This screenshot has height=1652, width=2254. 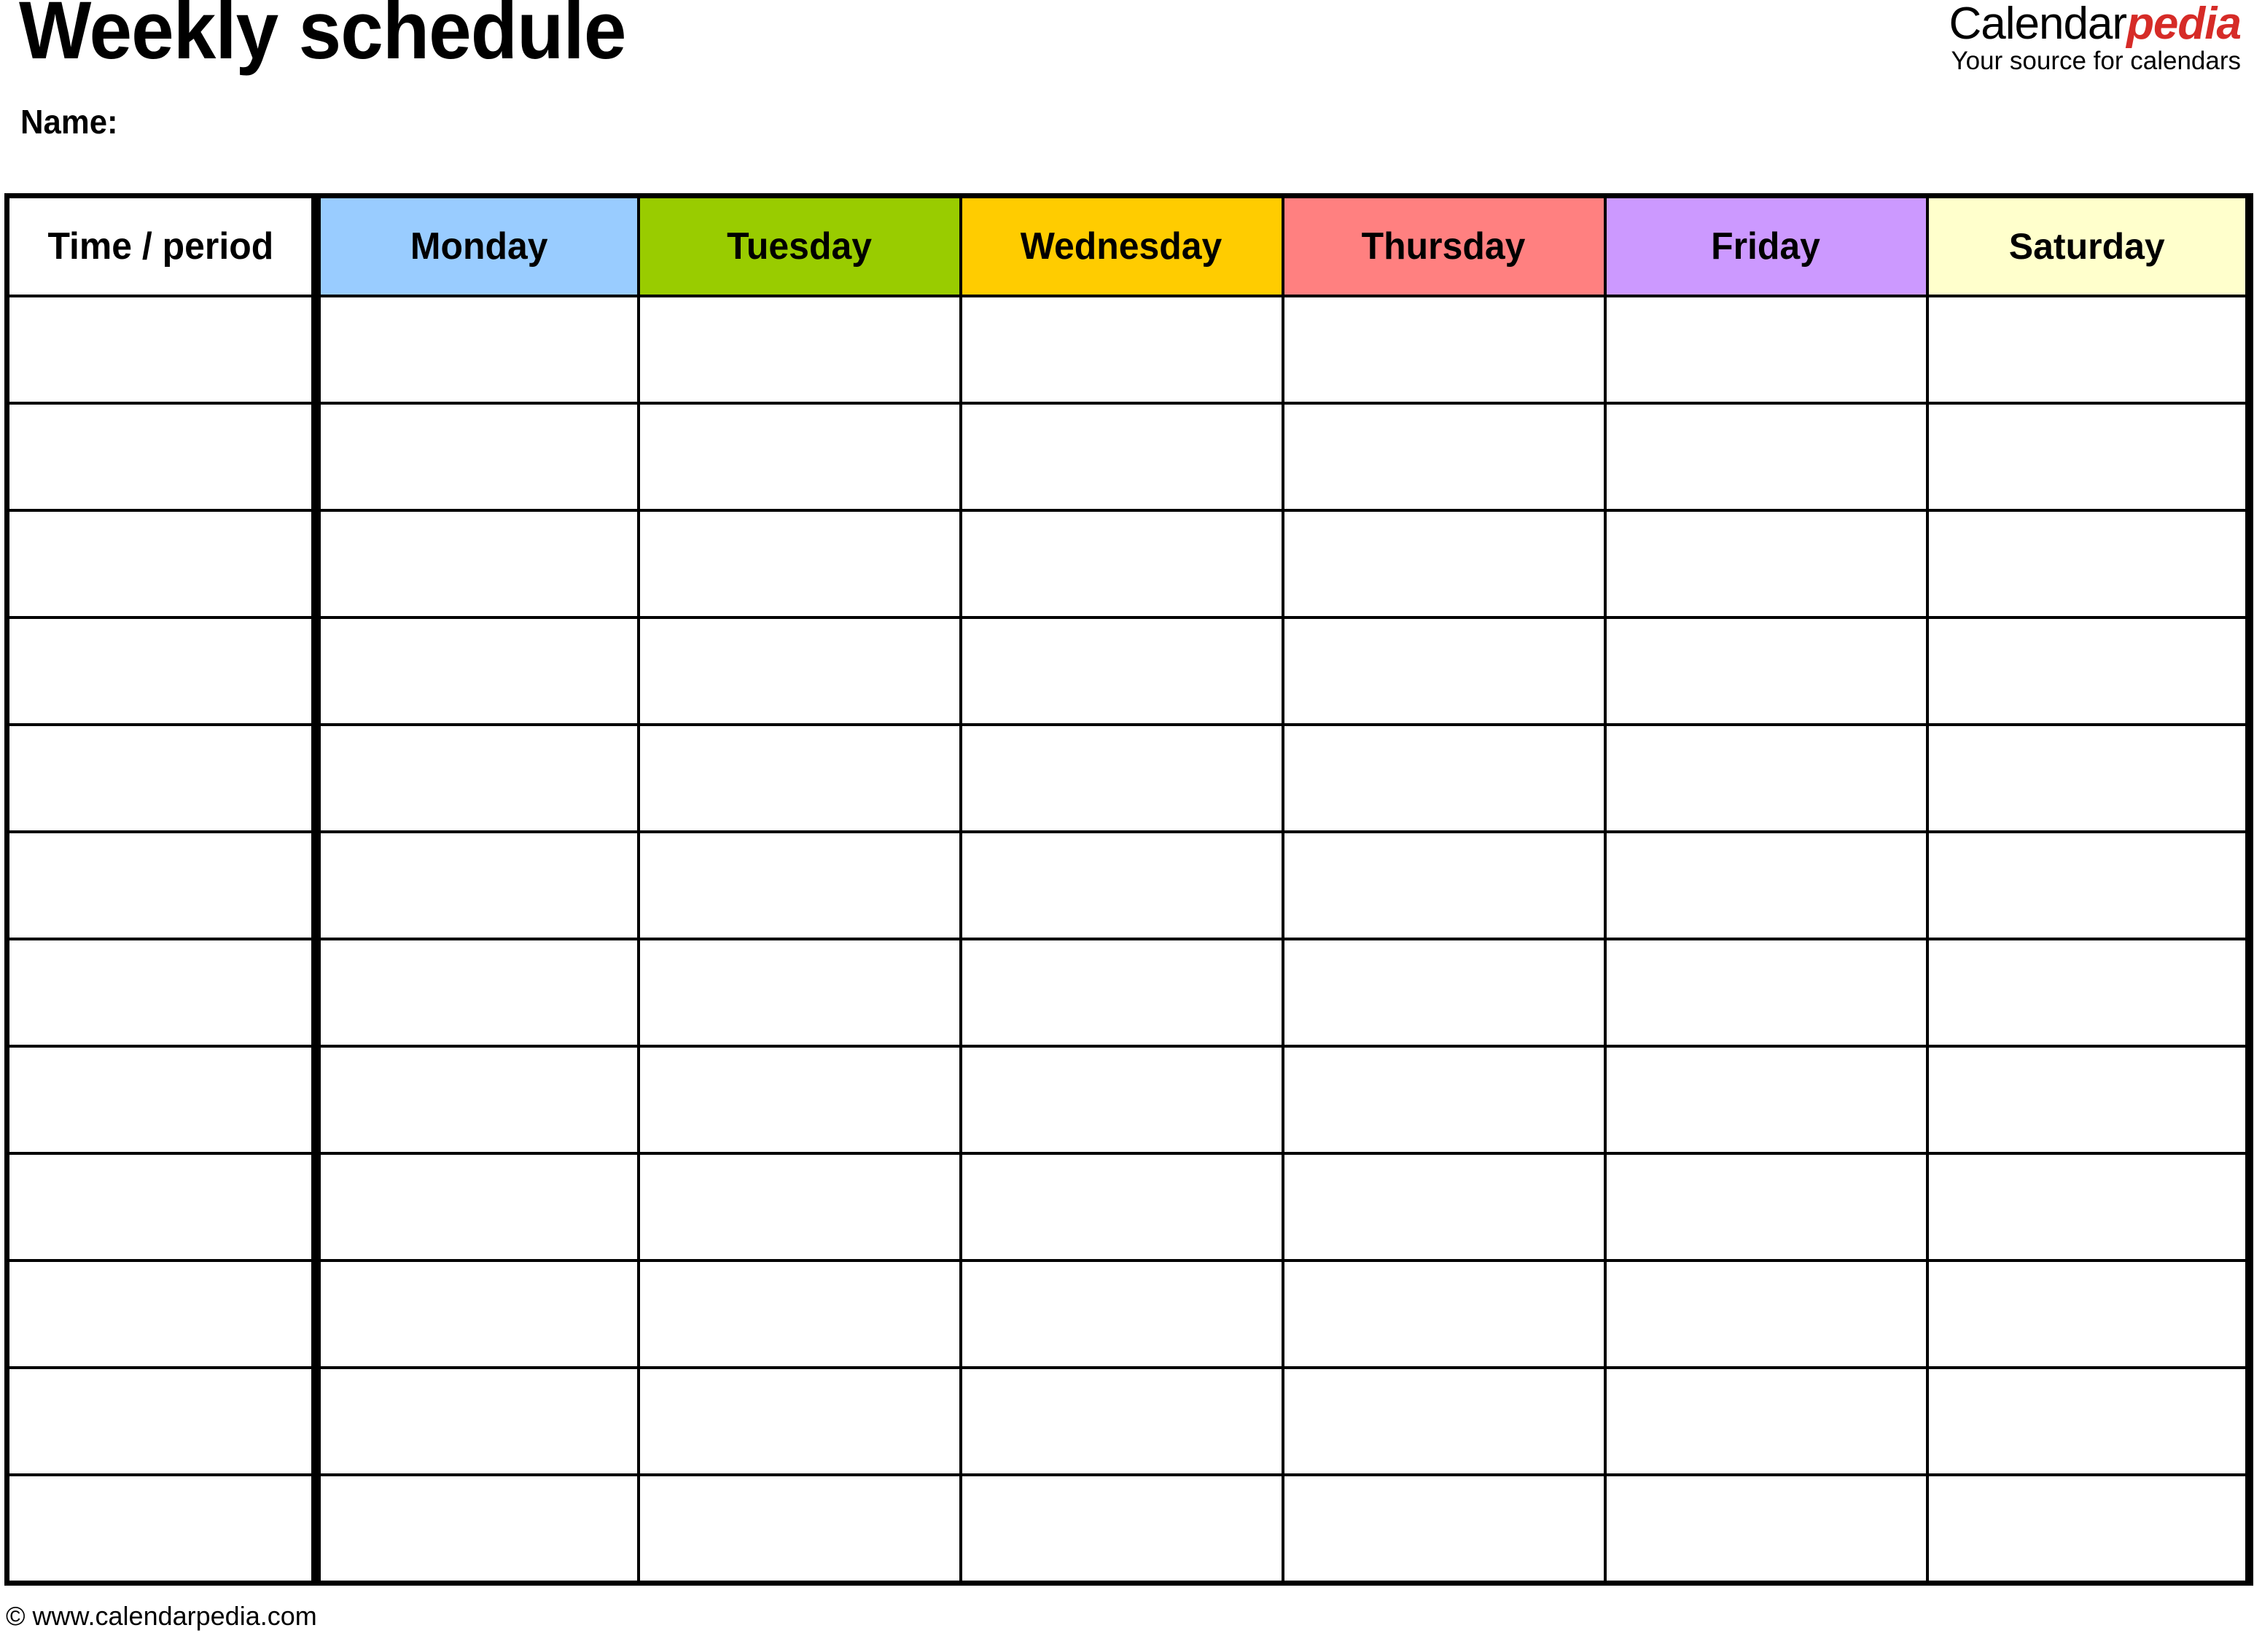 I want to click on column-header-time: Time / period, so click(x=164, y=246).